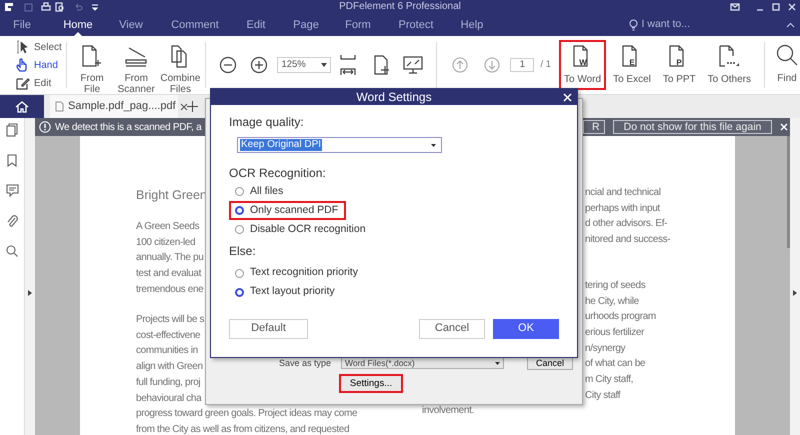 Image resolution: width=800 pixels, height=435 pixels. What do you see at coordinates (23, 83) in the screenshot?
I see `edit-icon` at bounding box center [23, 83].